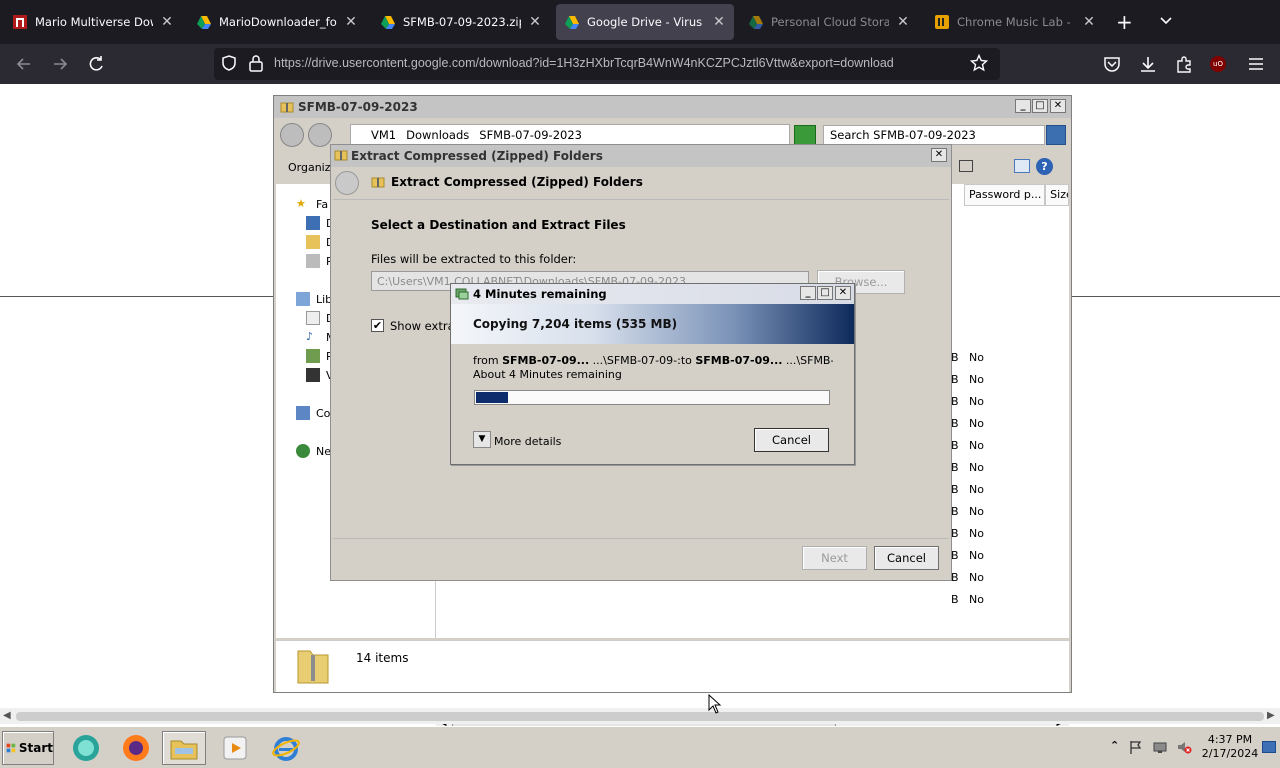 The image size is (1280, 768). Describe the element at coordinates (28, 748) in the screenshot. I see `start-button: Start` at that location.